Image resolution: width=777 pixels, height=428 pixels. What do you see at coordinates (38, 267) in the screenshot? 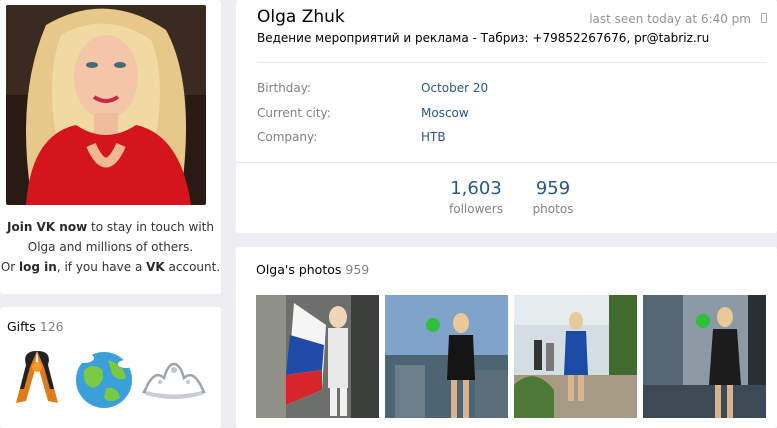
I see `login-link: log in` at bounding box center [38, 267].